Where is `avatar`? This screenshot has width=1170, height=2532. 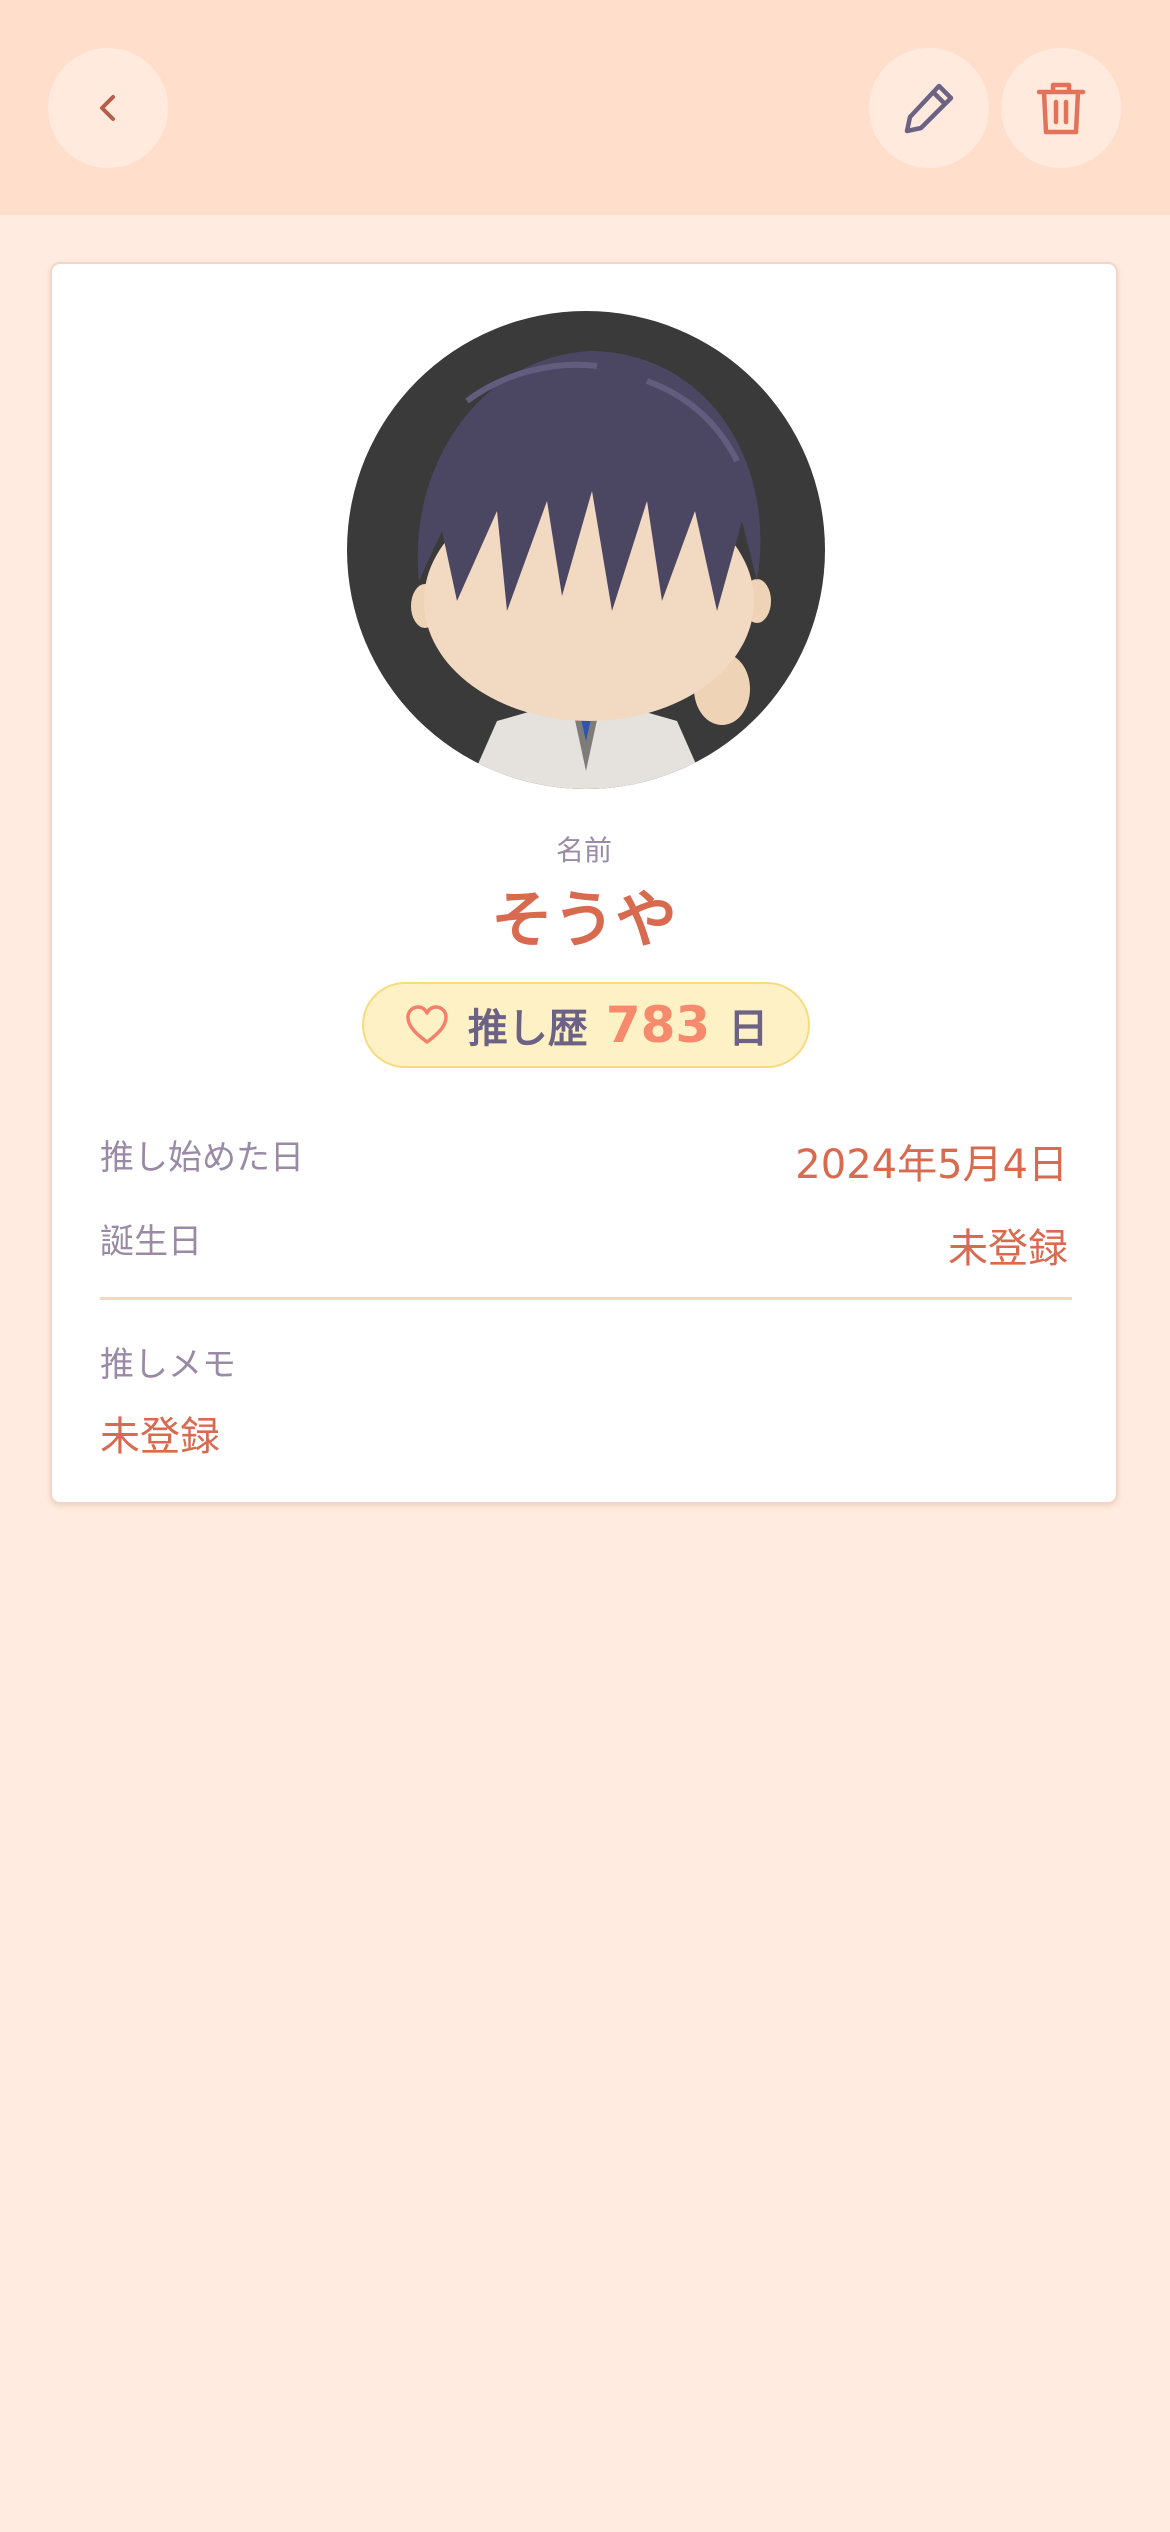
avatar is located at coordinates (586, 550).